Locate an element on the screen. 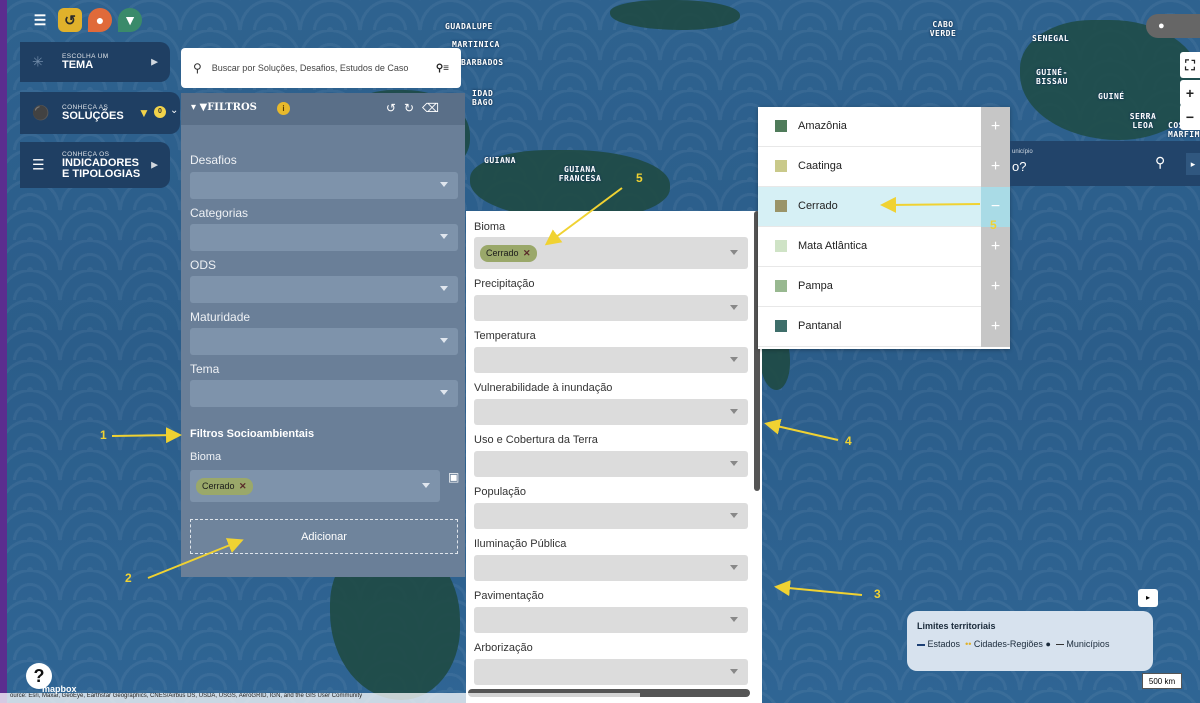 This screenshot has height=703, width=1200. annotation-number: 1 is located at coordinates (103, 435).